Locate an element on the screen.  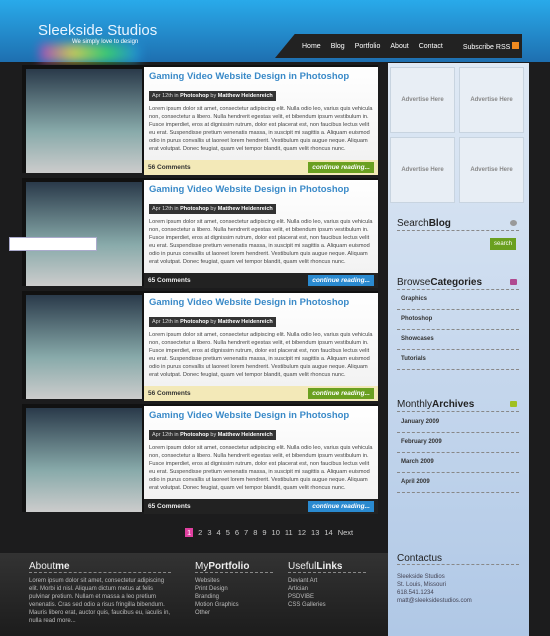
portfolio-link: Motion Graphics is located at coordinates (217, 605).